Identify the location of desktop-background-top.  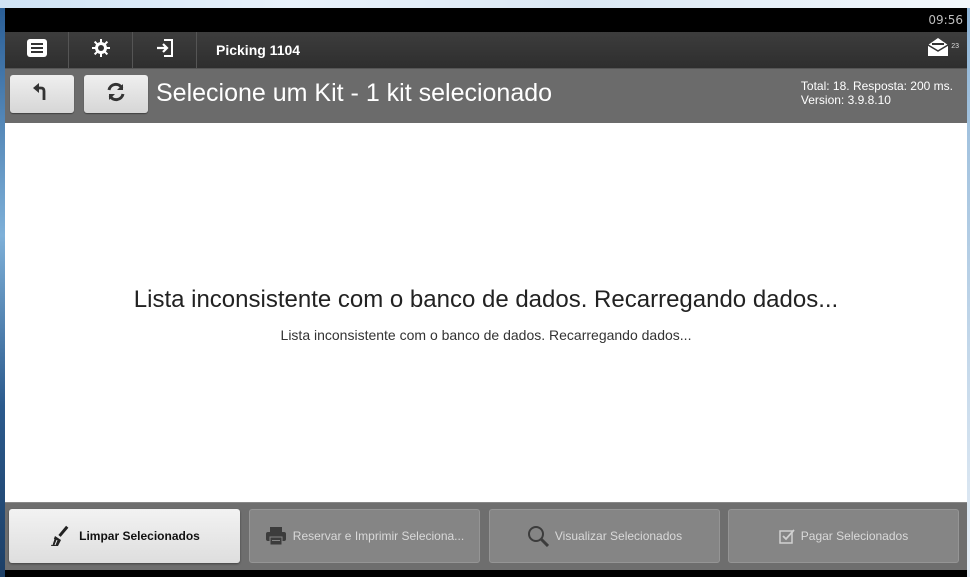
(485, 4).